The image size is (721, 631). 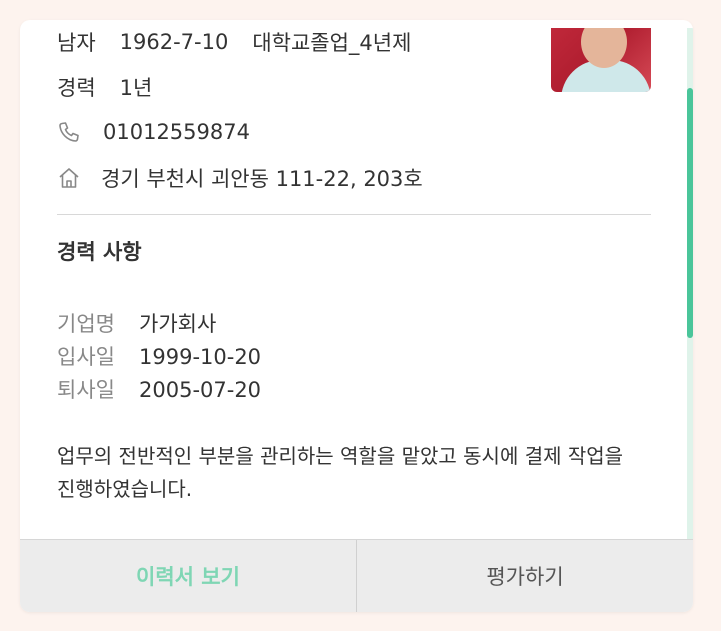 What do you see at coordinates (690, 213) in the screenshot?
I see `scrollbar-thumb` at bounding box center [690, 213].